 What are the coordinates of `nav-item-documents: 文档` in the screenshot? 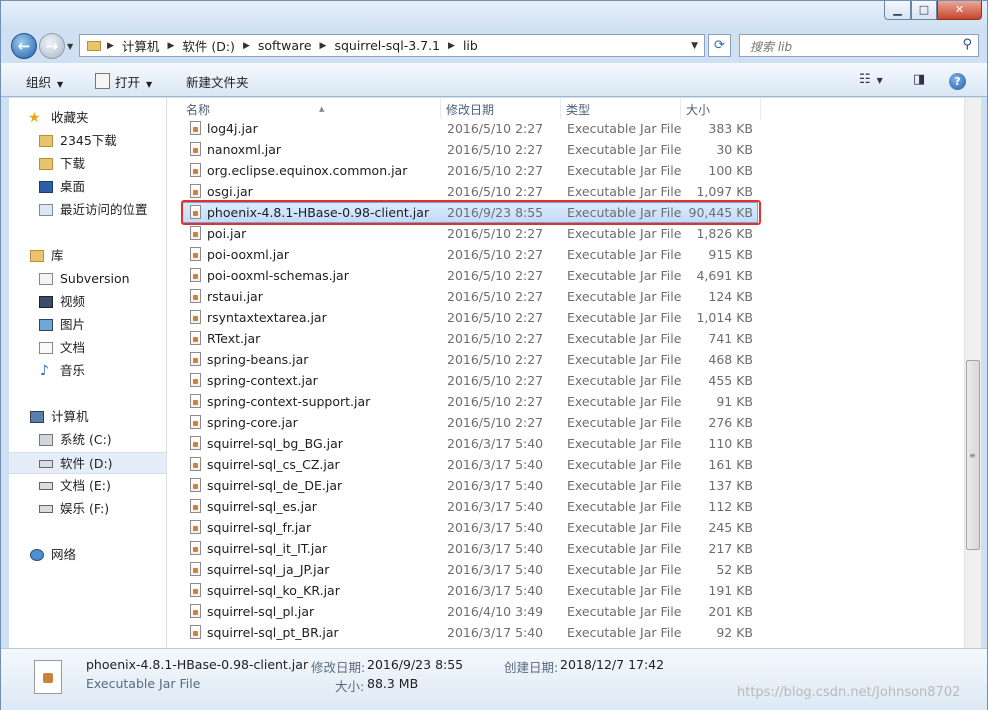 It's located at (87, 348).